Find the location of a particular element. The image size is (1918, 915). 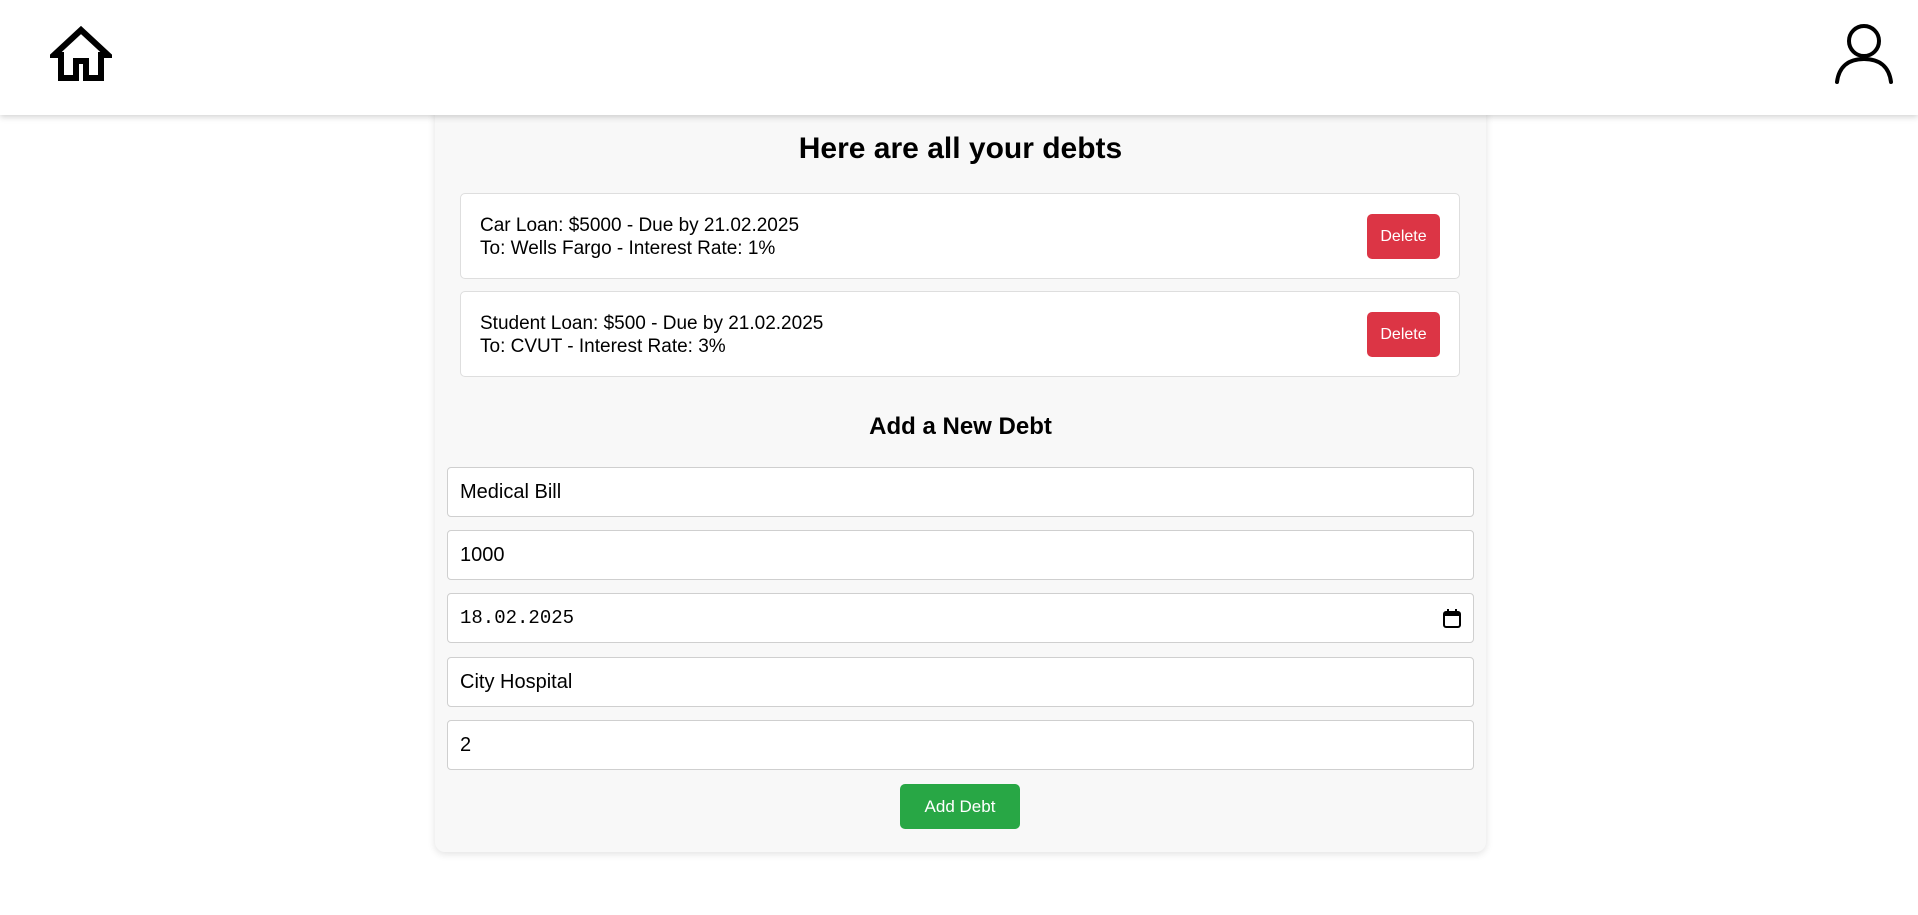

home-icon is located at coordinates (81, 53).